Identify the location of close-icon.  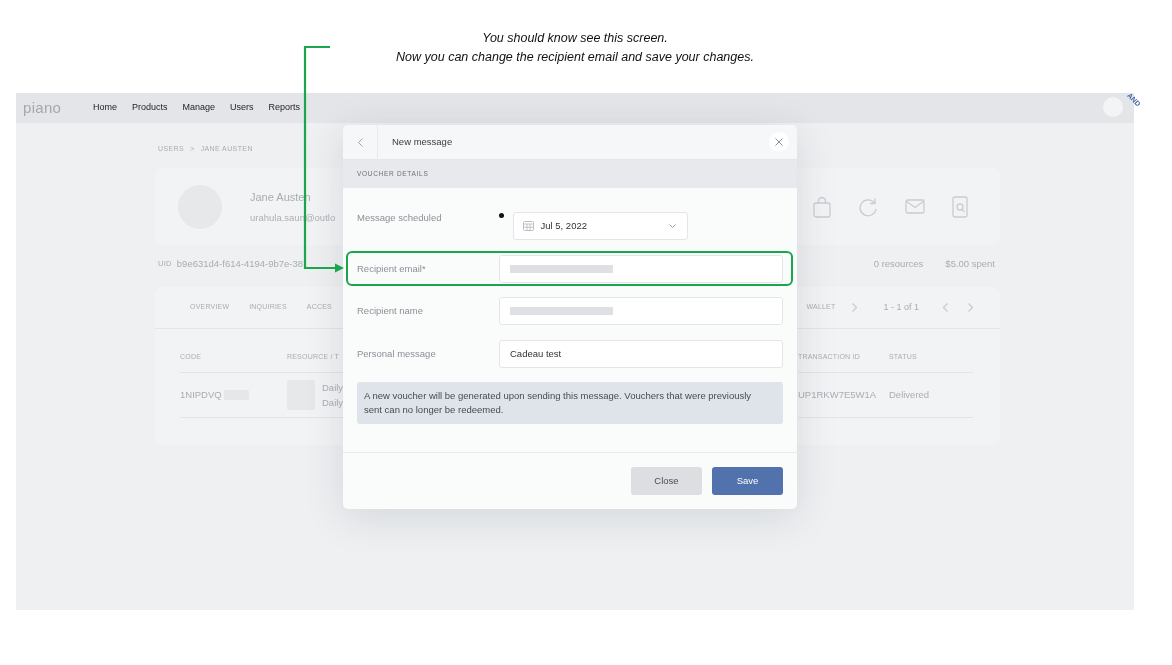
(779, 142).